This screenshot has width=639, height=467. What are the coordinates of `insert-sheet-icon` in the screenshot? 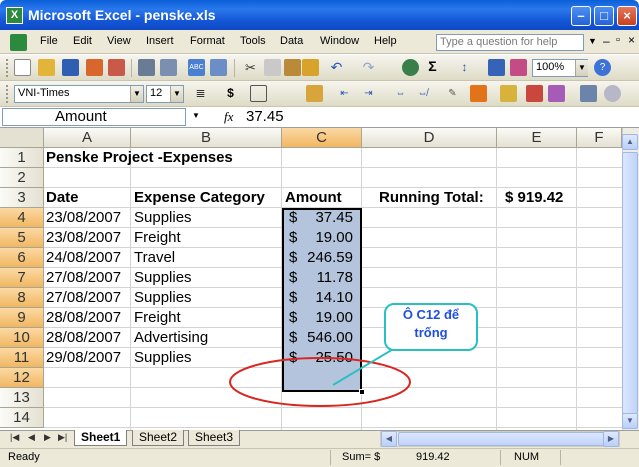 It's located at (534, 93).